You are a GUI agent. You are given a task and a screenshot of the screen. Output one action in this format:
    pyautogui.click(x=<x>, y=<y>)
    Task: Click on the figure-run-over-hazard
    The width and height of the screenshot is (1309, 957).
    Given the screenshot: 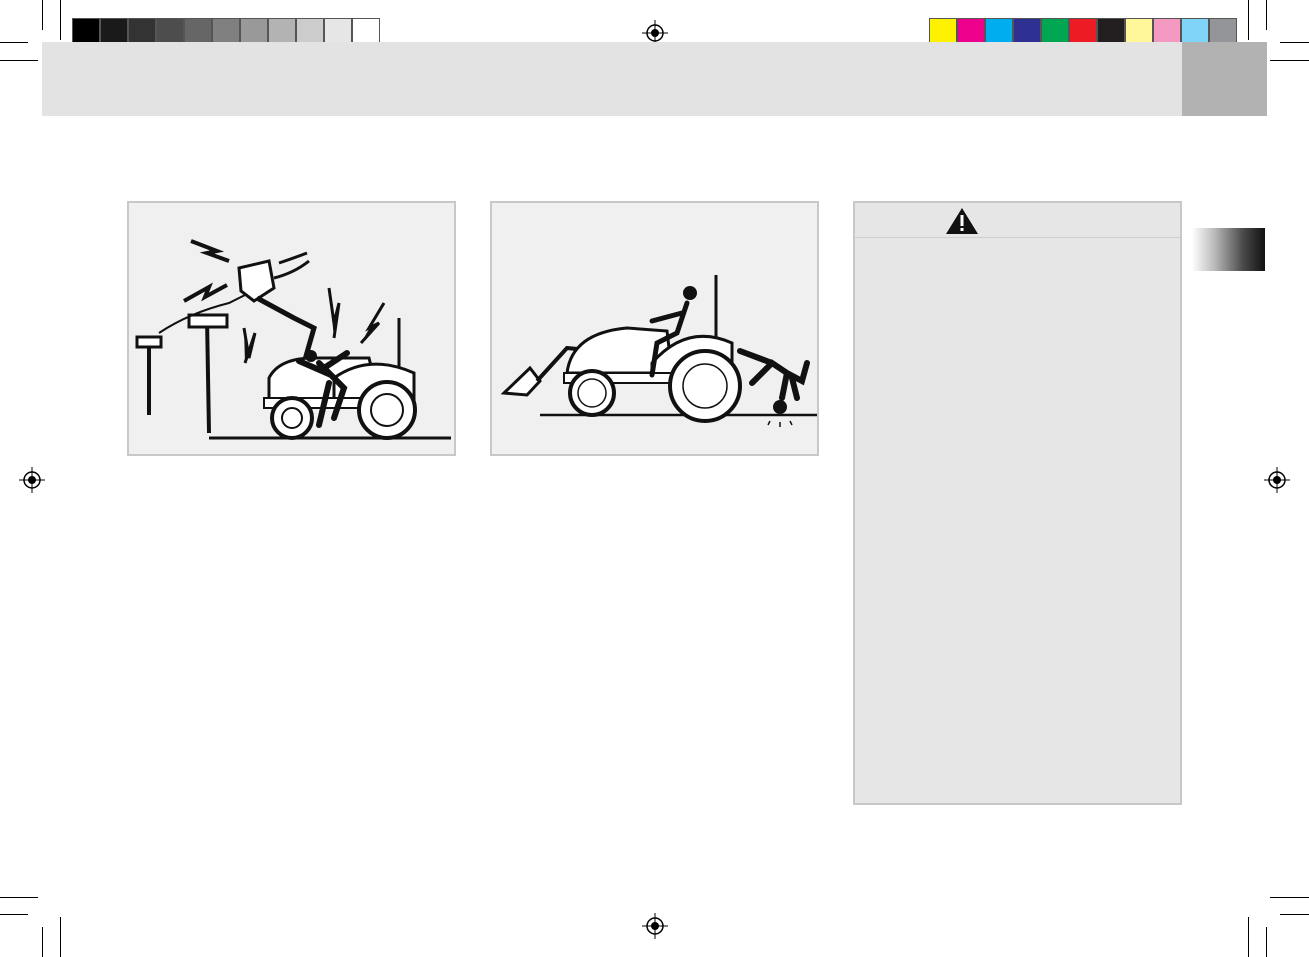 What is the action you would take?
    pyautogui.click(x=654, y=328)
    